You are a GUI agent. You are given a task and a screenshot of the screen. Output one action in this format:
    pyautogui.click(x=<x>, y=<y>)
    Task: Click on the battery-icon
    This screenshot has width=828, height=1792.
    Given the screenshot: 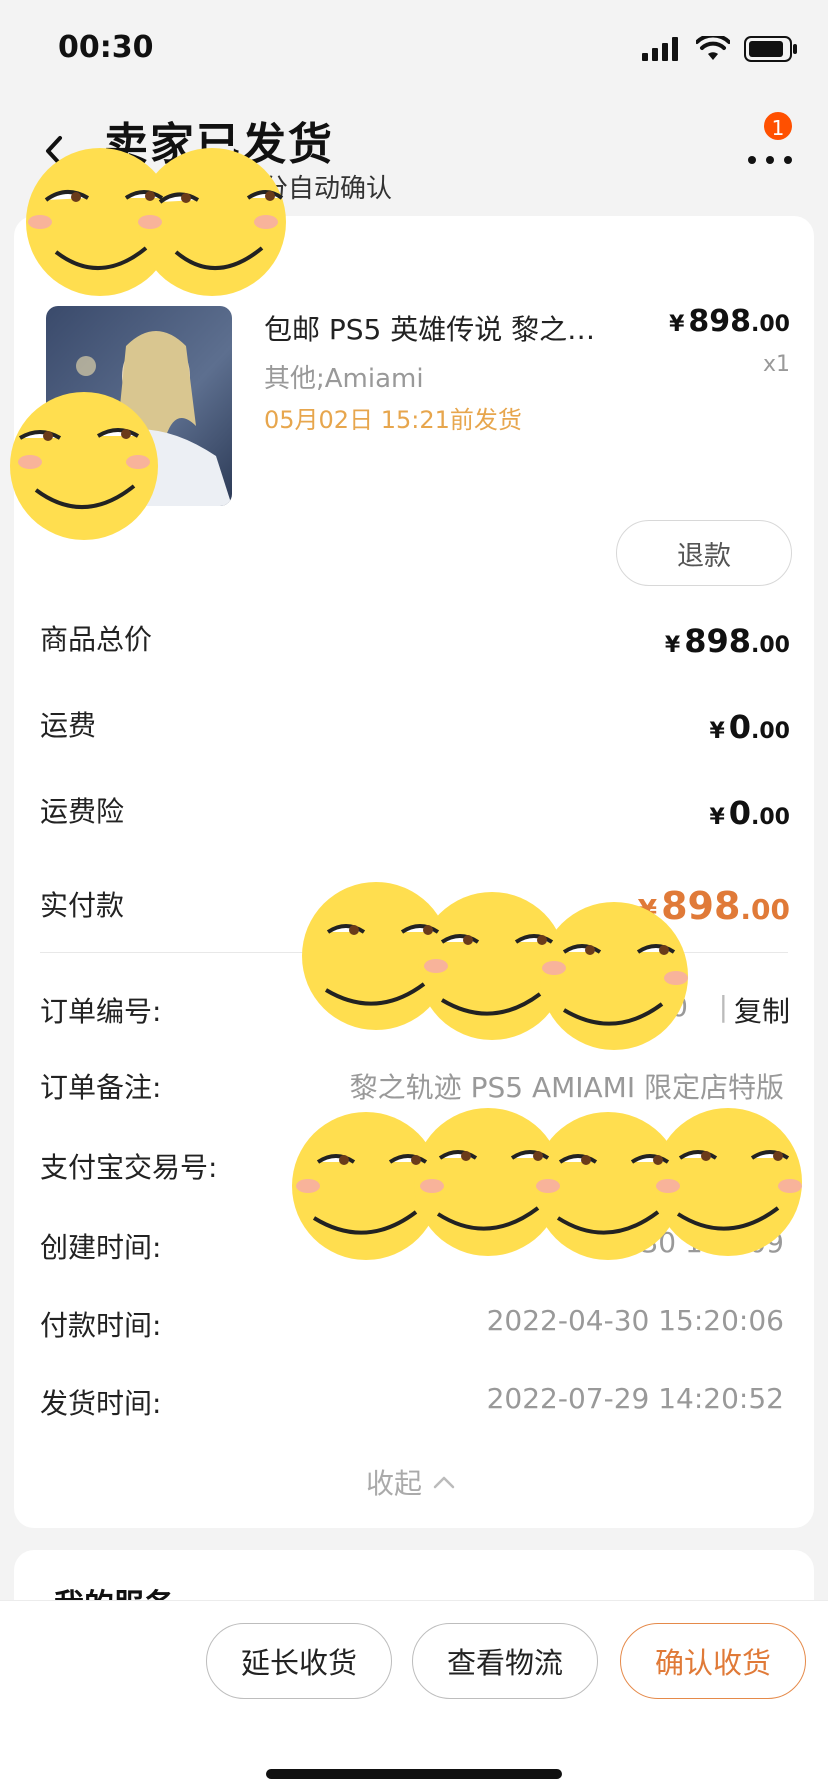 What is the action you would take?
    pyautogui.click(x=770, y=49)
    